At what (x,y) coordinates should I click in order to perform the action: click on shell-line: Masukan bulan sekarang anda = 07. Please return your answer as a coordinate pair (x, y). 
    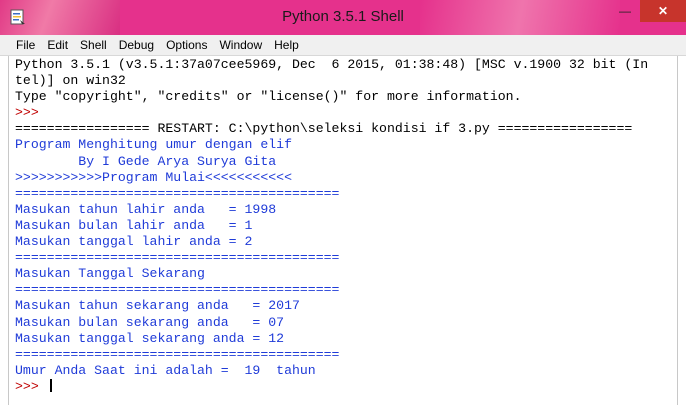
    Looking at the image, I should click on (331, 323).